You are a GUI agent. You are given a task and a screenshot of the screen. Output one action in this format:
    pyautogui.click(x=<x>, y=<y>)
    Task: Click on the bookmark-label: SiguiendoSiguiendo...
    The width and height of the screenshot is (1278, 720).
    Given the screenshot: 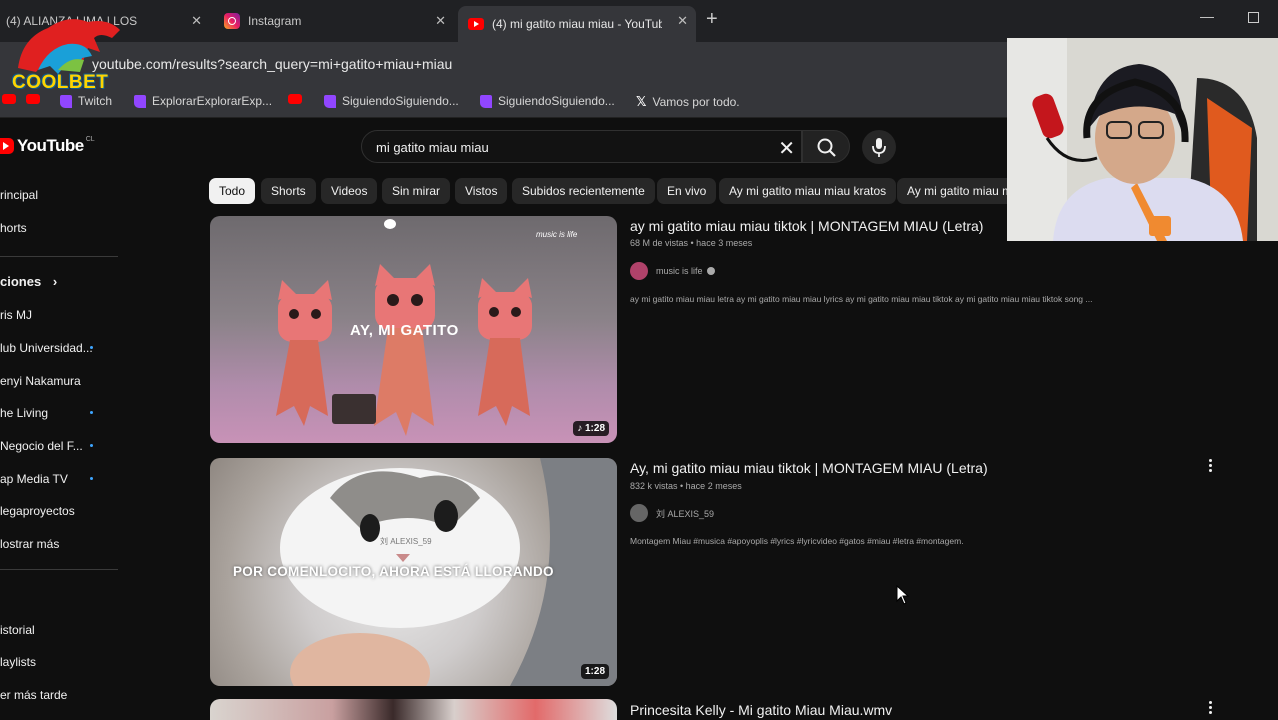 What is the action you would take?
    pyautogui.click(x=556, y=101)
    